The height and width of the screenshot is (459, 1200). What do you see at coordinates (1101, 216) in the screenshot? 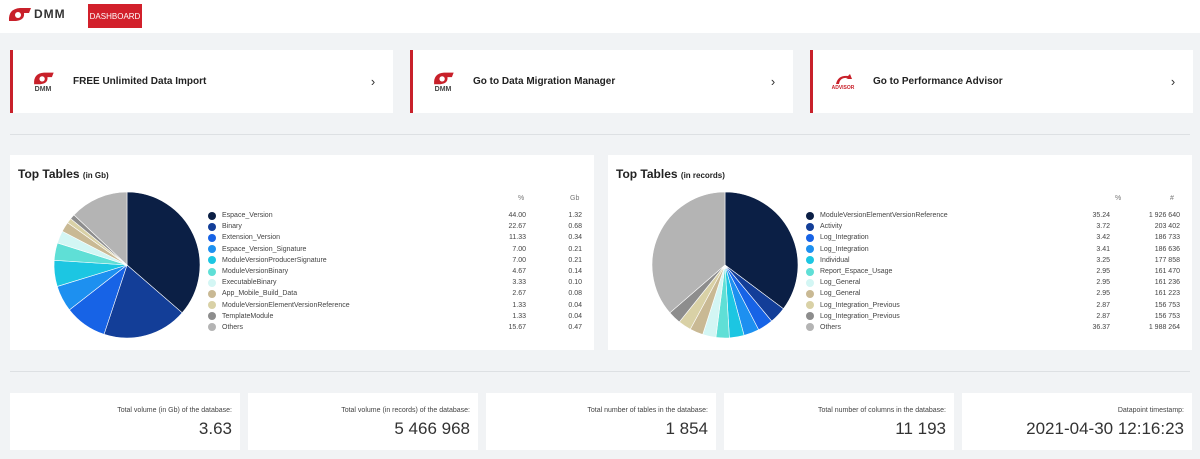
I see `legend-percent: 35.24` at bounding box center [1101, 216].